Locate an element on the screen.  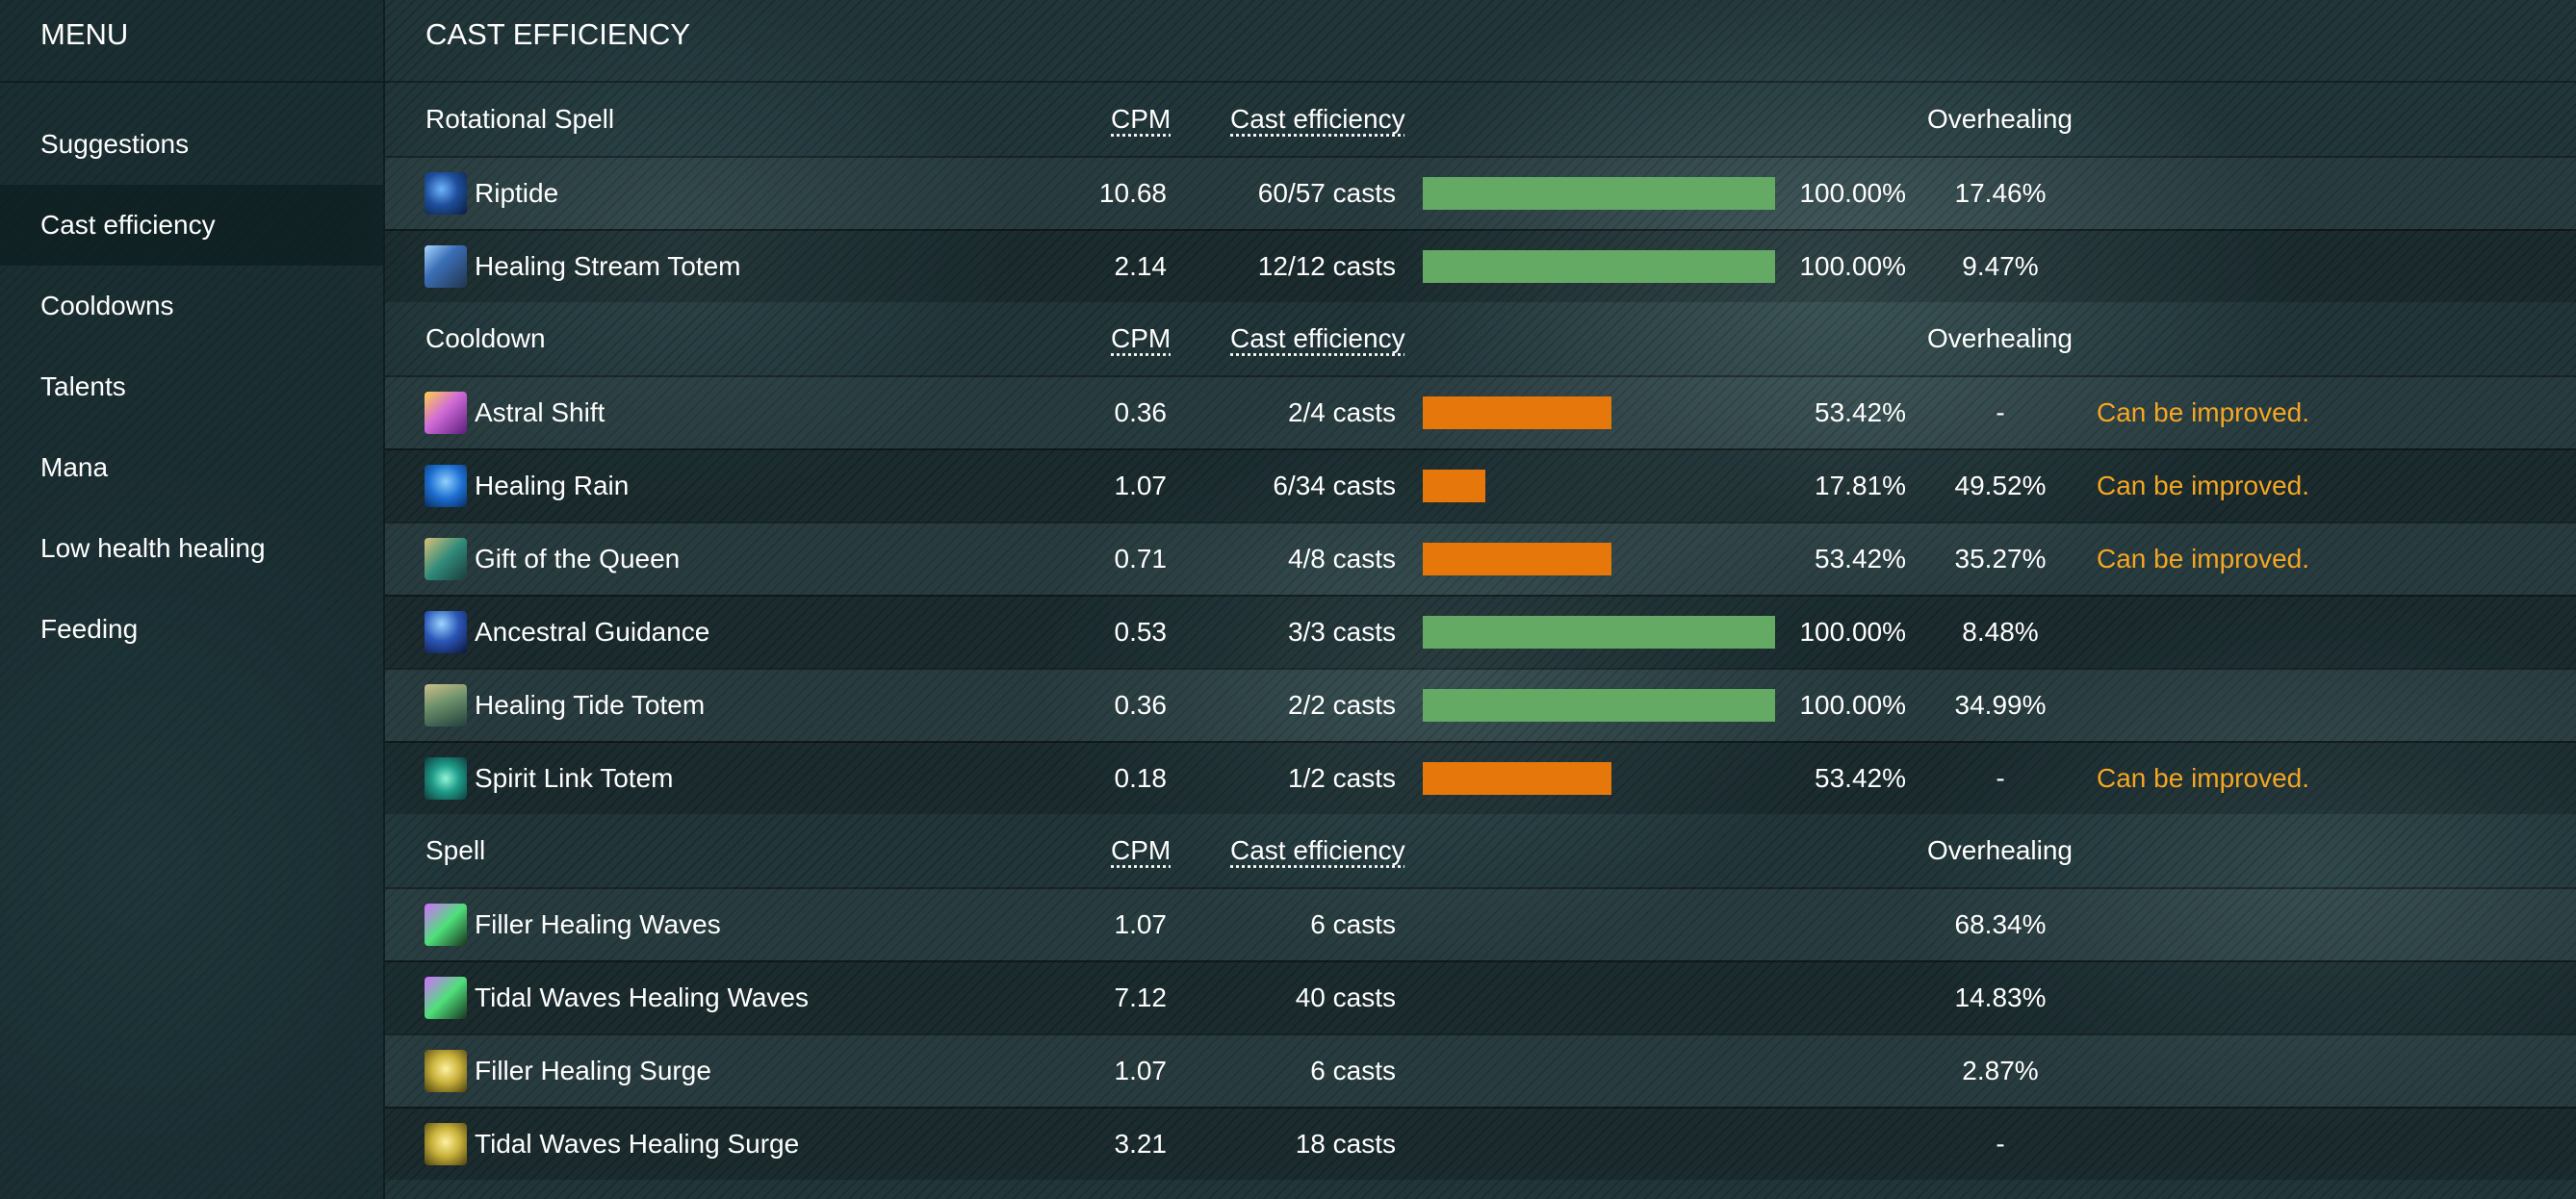
spell-casts: 6/34 casts is located at coordinates (1334, 485).